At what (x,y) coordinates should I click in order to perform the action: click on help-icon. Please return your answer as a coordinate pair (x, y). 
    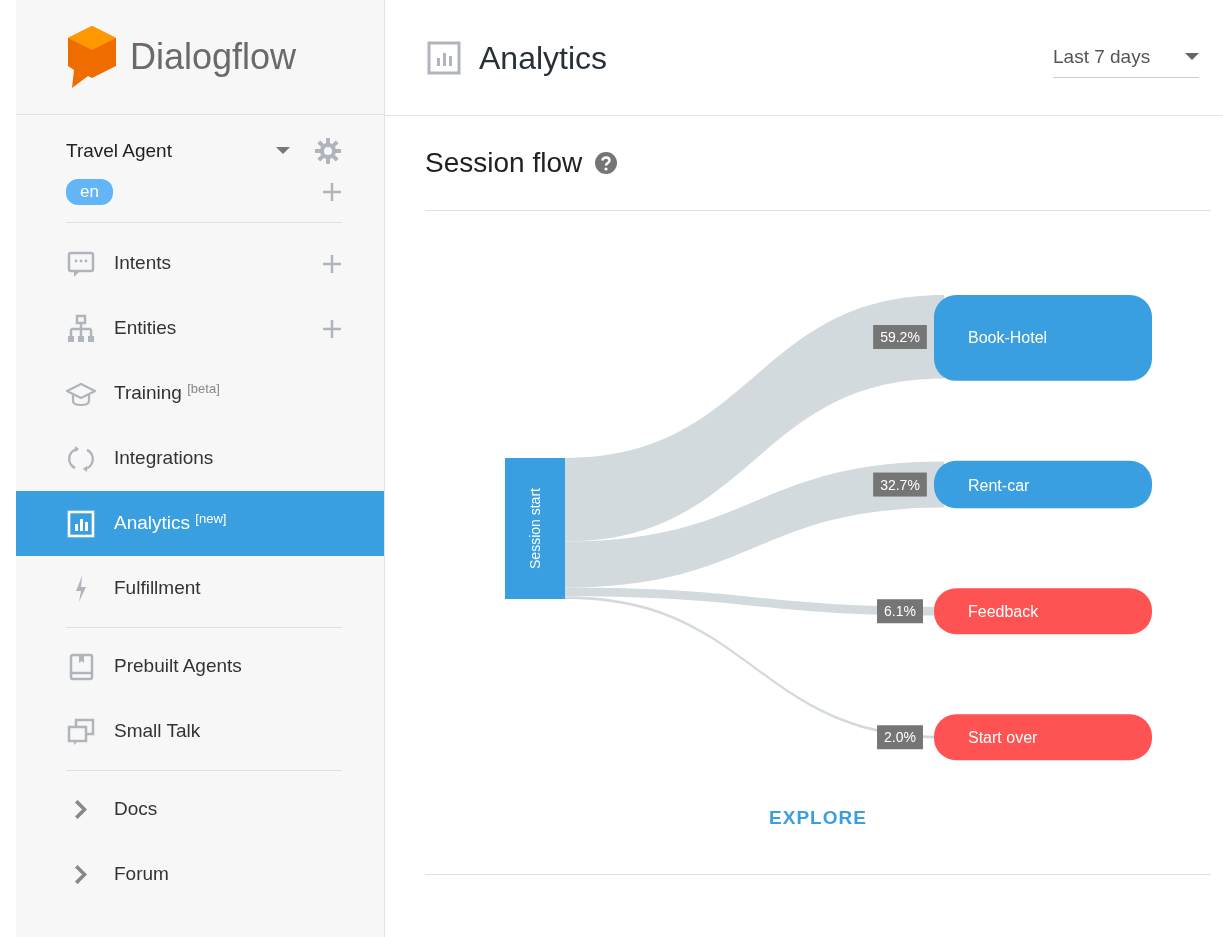
    Looking at the image, I should click on (606, 163).